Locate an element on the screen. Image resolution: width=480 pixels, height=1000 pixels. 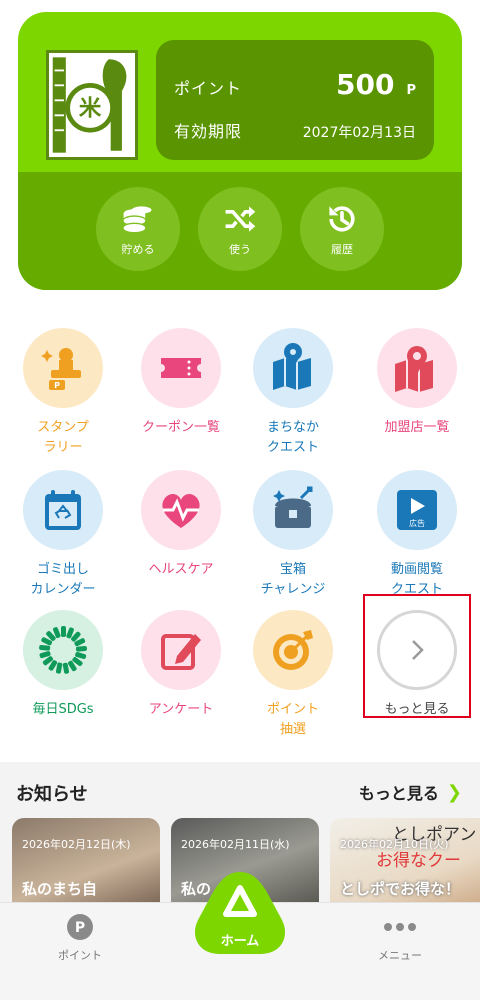
use-points-button: 使う is located at coordinates (240, 229).